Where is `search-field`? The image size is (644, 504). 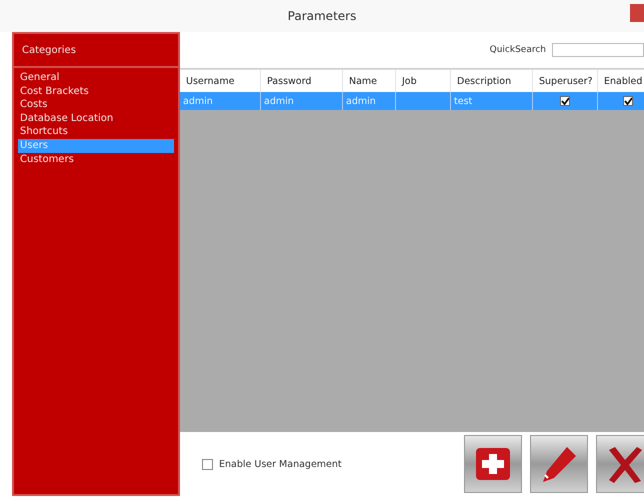 search-field is located at coordinates (598, 50).